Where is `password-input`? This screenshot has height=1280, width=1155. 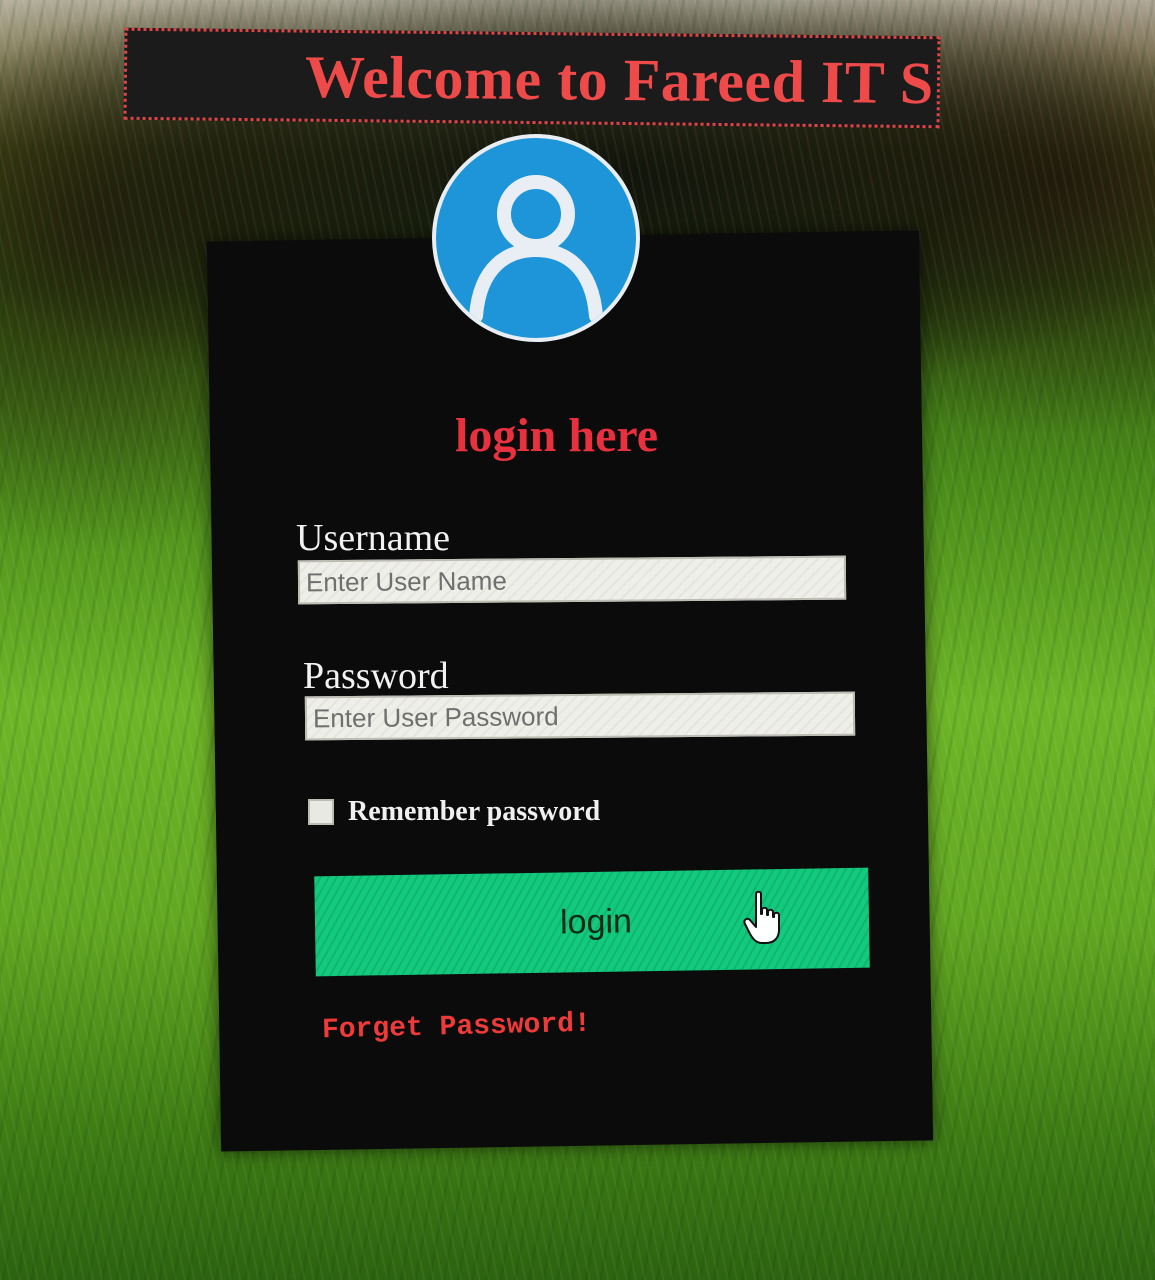
password-input is located at coordinates (580, 716).